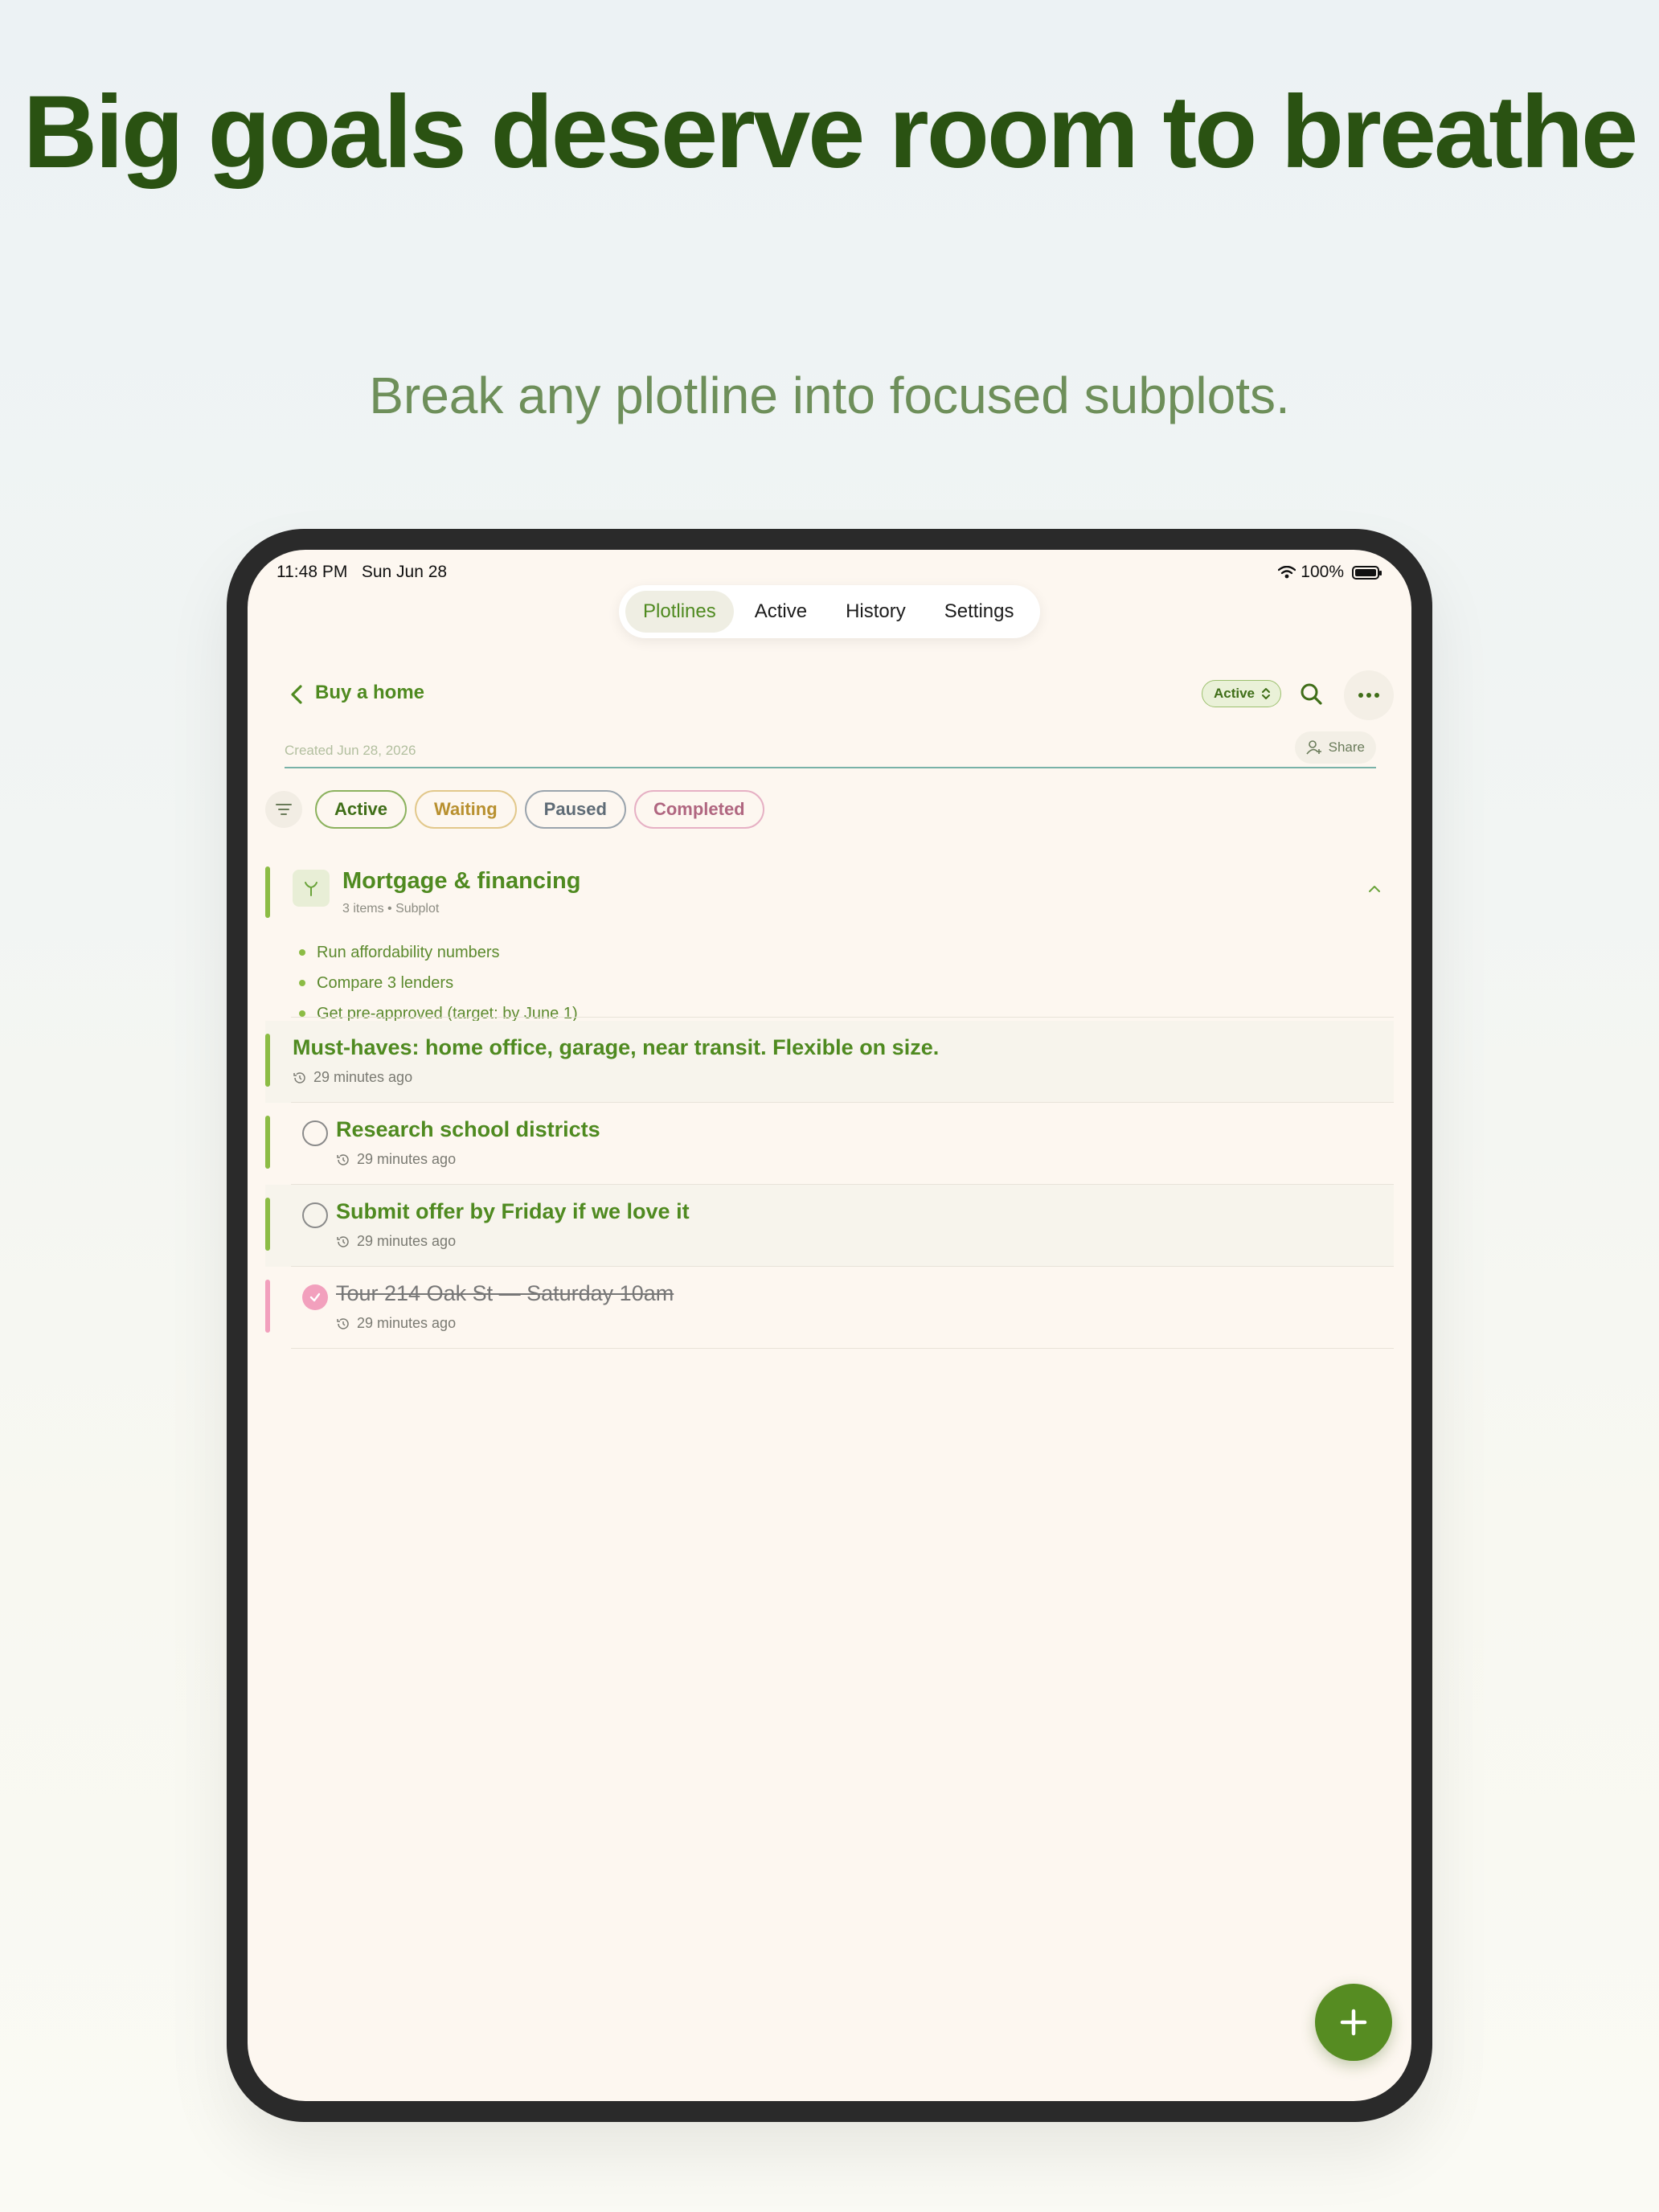  I want to click on tab-history: History, so click(876, 612).